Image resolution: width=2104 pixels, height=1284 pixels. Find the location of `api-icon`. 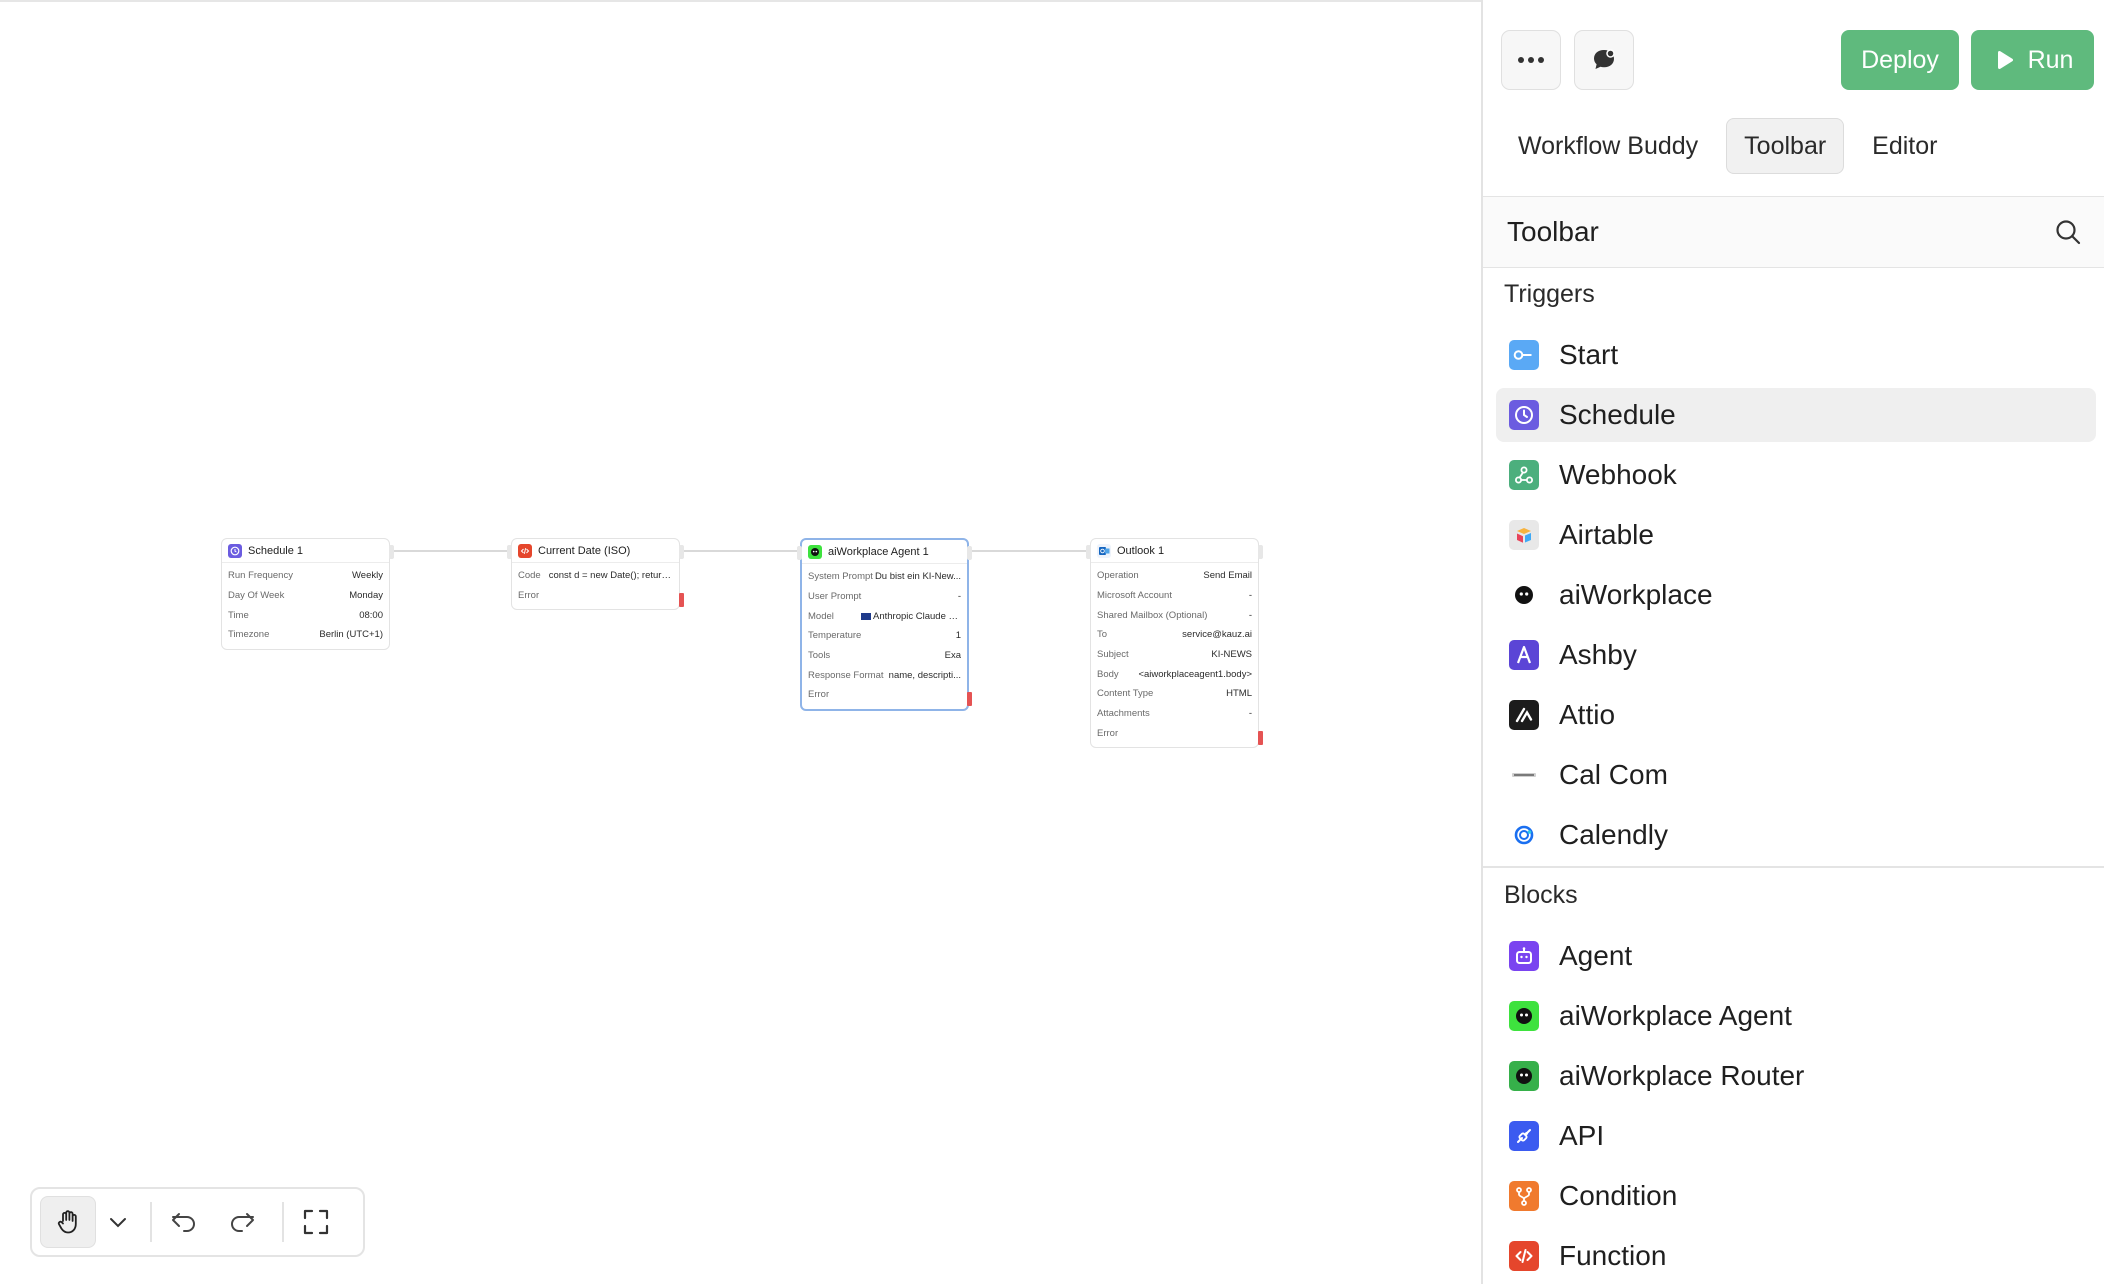

api-icon is located at coordinates (1524, 1136).